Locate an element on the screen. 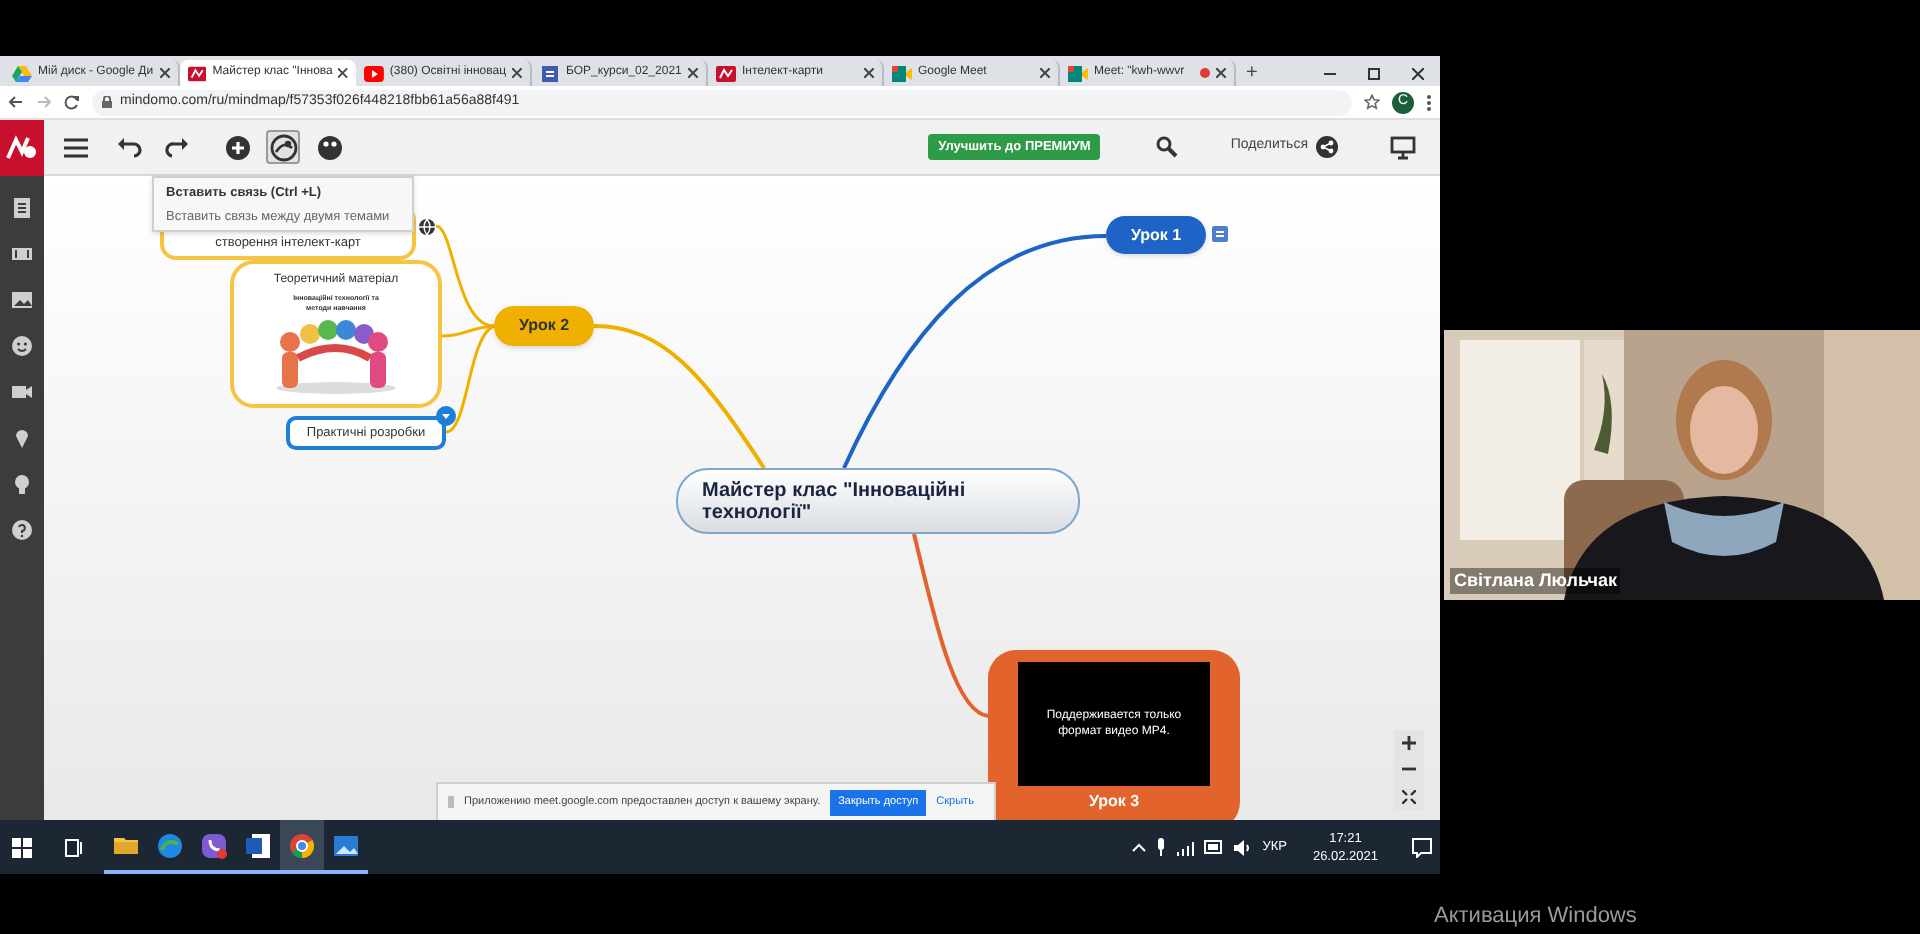 The width and height of the screenshot is (1920, 934). taskbar-button is located at coordinates (302, 847).